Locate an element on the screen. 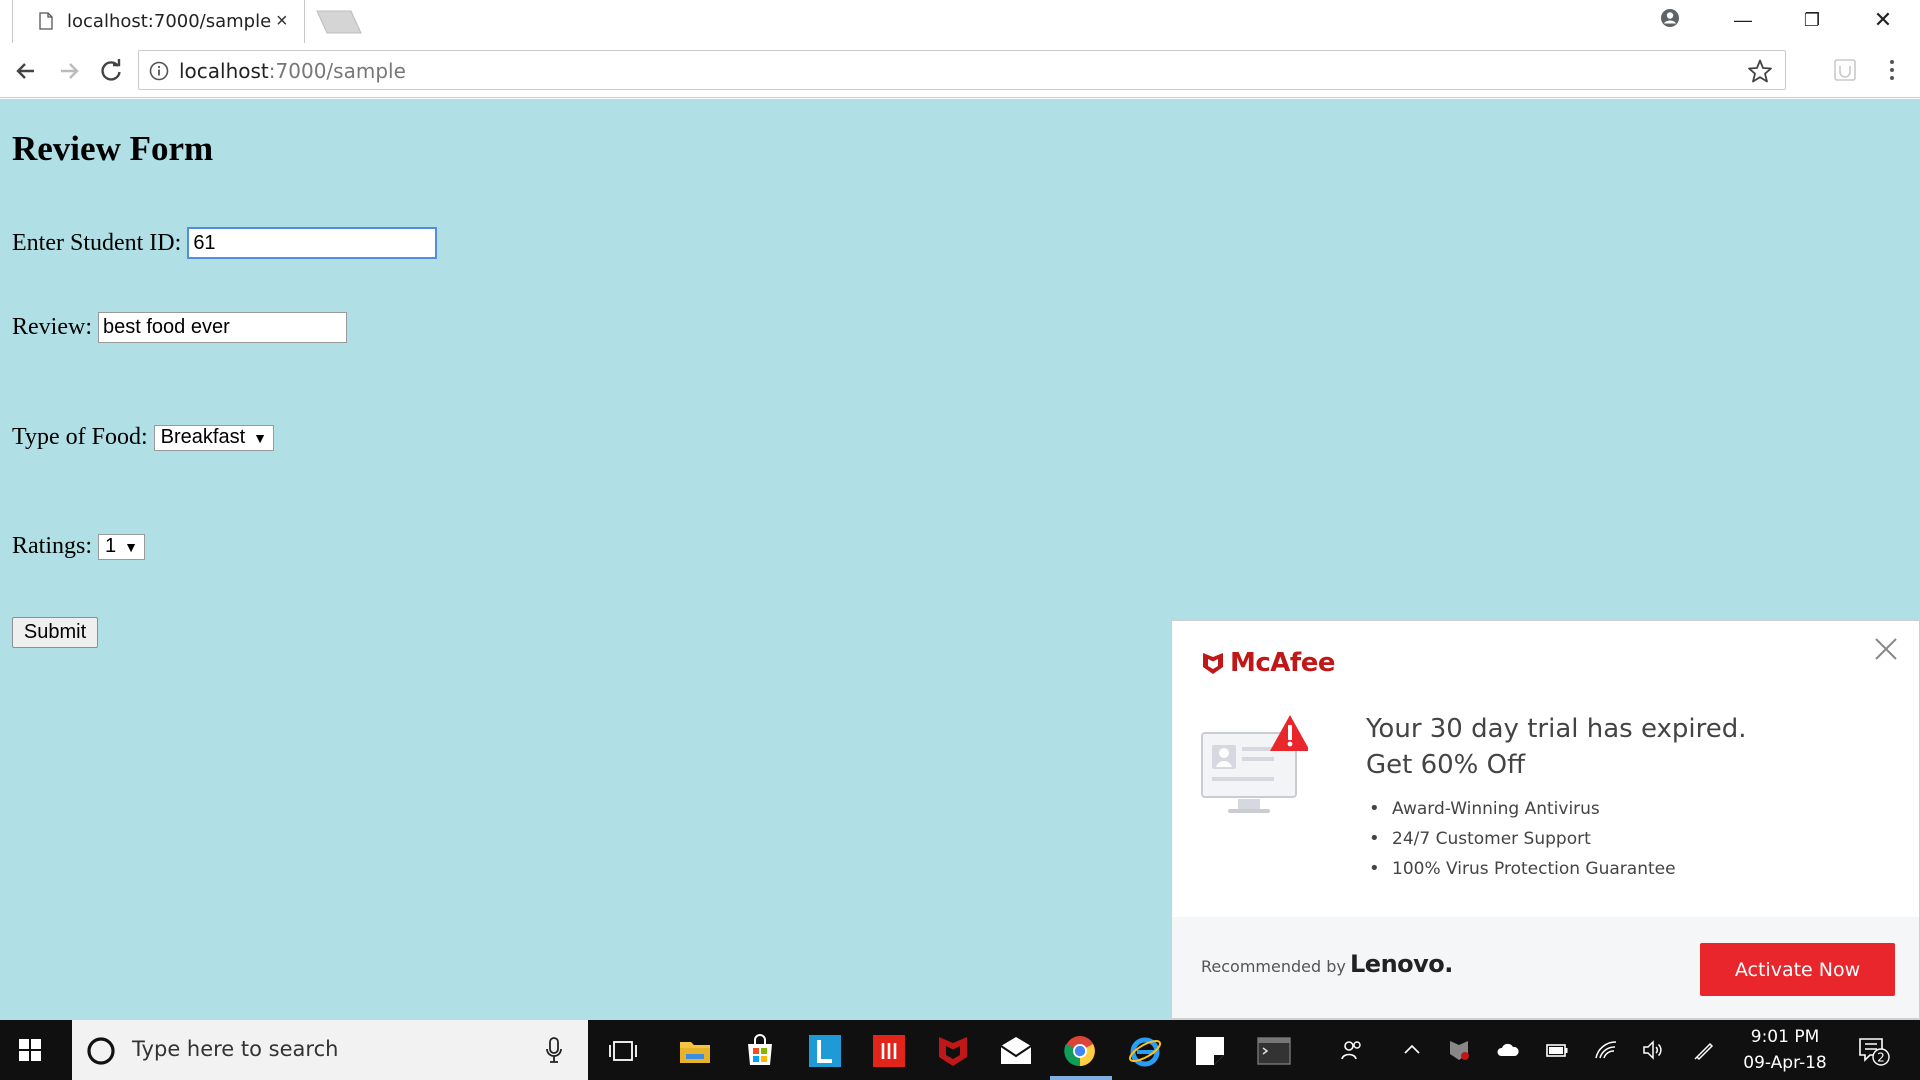  page-title: Review Form is located at coordinates (113, 148).